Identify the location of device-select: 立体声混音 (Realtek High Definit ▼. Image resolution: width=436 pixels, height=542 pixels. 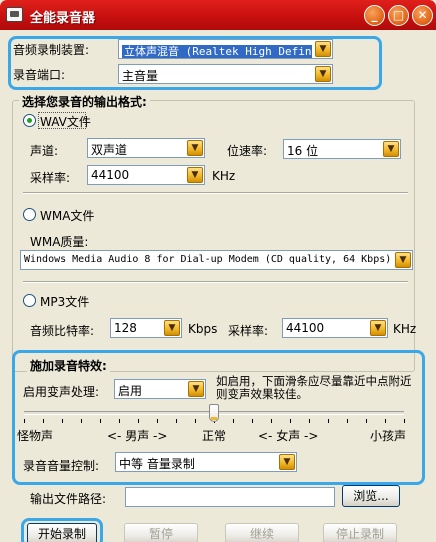
(225, 49).